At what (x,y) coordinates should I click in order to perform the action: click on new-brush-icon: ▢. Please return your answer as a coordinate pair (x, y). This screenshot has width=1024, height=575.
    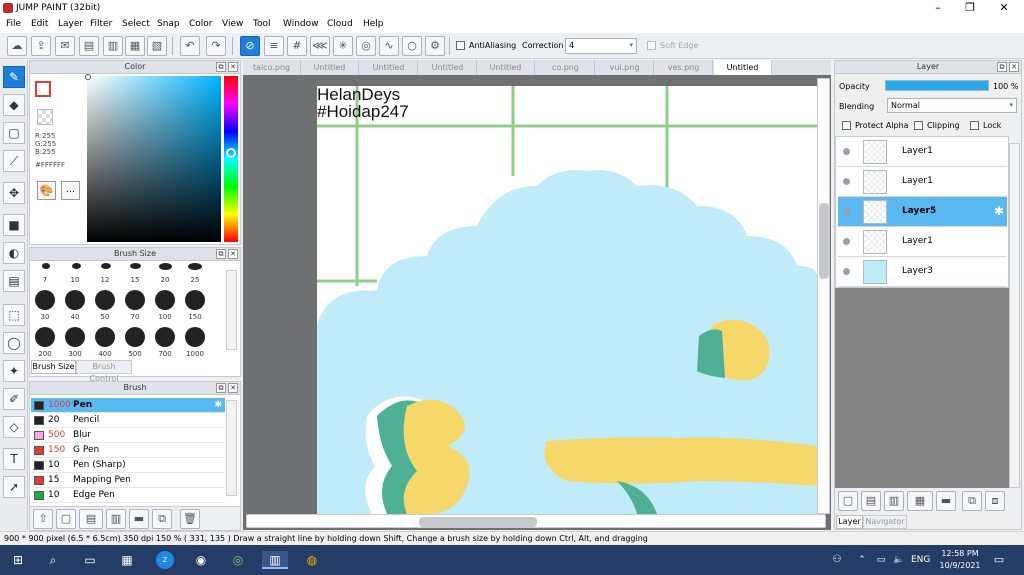
    Looking at the image, I should click on (66, 519).